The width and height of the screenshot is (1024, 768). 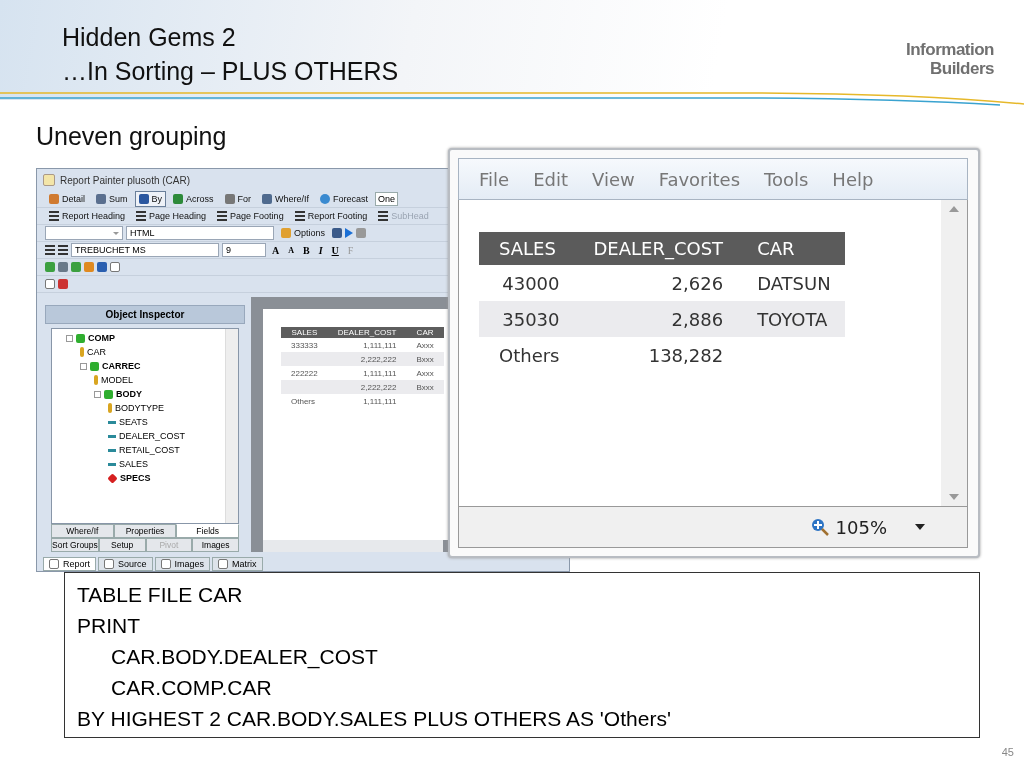 What do you see at coordinates (699, 179) in the screenshot?
I see `menu-item: Favorites` at bounding box center [699, 179].